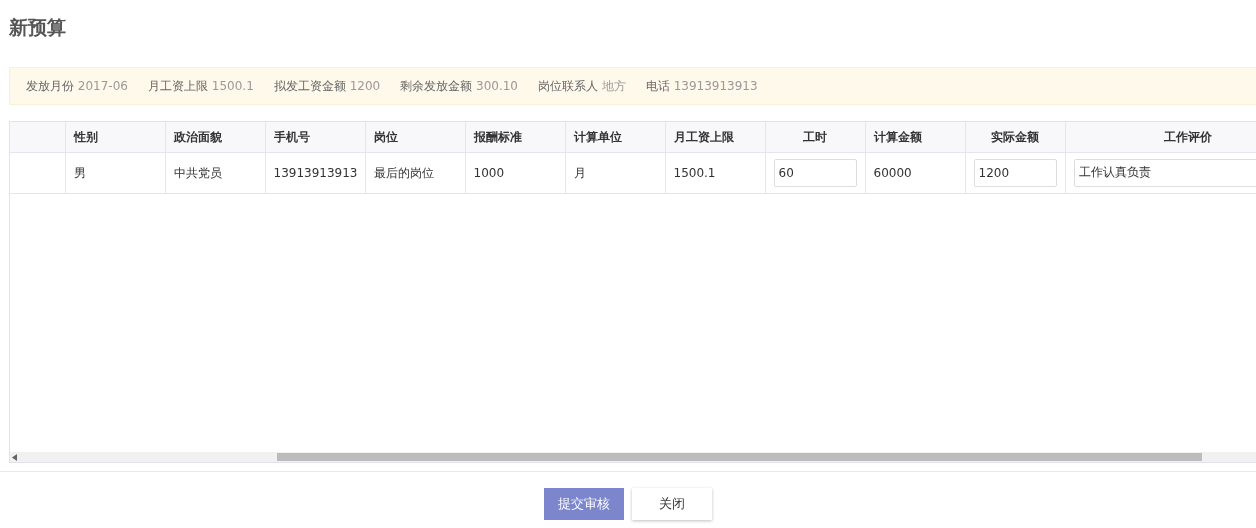  I want to click on table-cell: 最后的岗位, so click(403, 172).